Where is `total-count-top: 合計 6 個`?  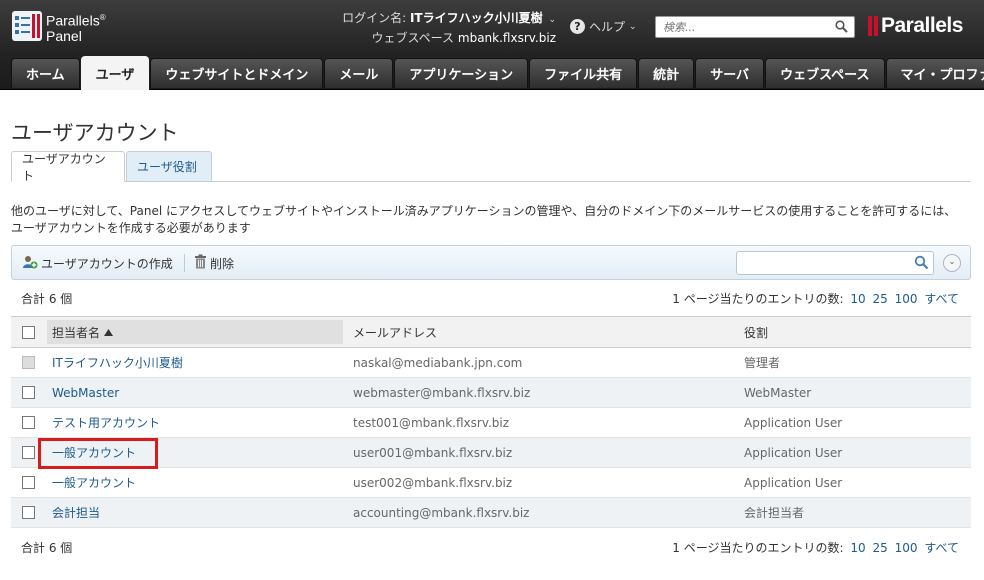 total-count-top: 合計 6 個 is located at coordinates (47, 299).